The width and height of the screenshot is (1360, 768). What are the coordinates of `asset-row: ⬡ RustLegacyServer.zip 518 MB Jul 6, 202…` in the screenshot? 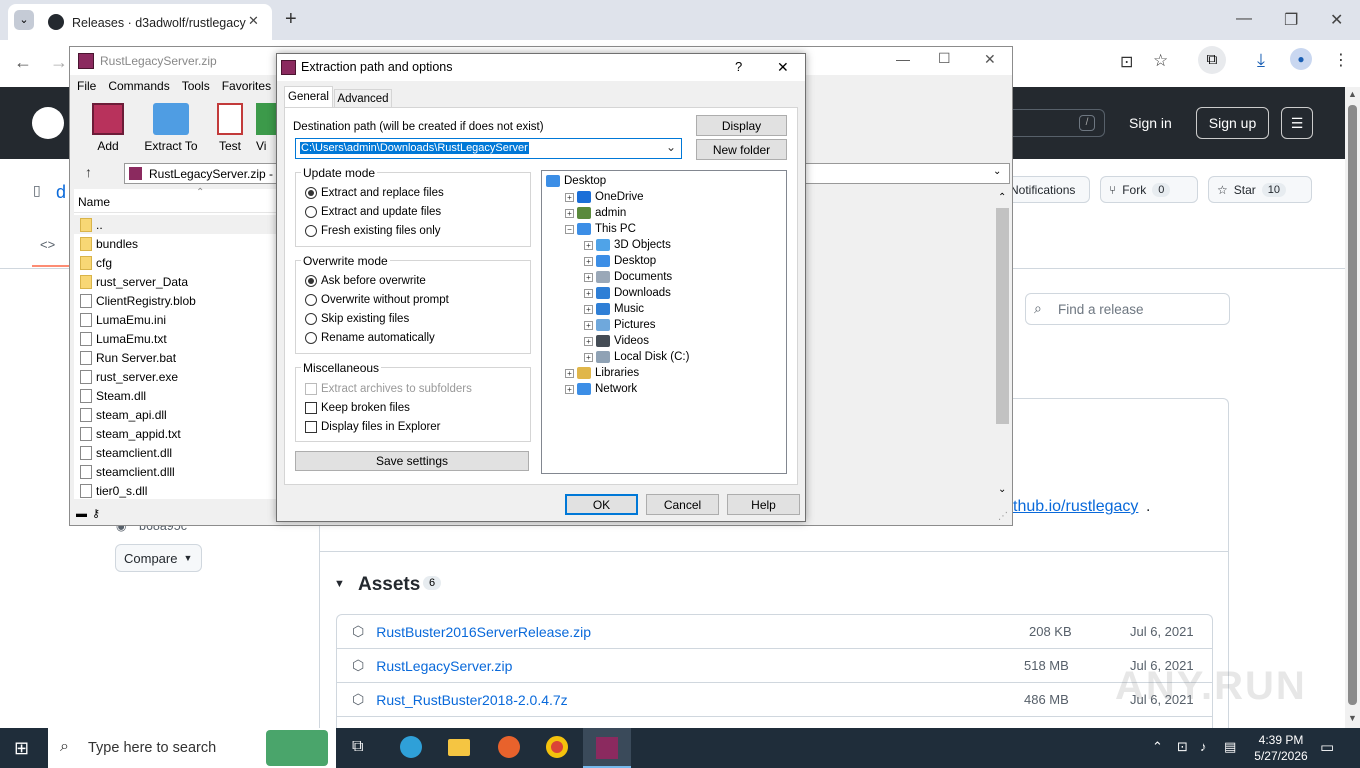 It's located at (774, 666).